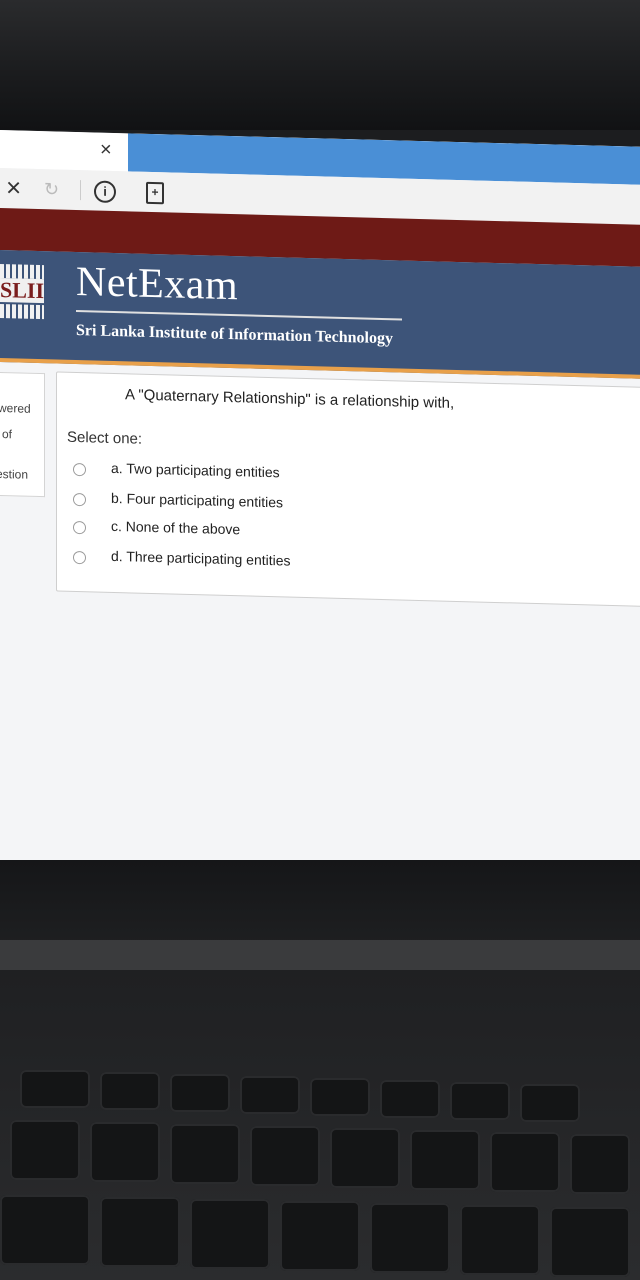 This screenshot has height=1280, width=640. Describe the element at coordinates (15, 408) in the screenshot. I see `nav-text-answered: wered` at that location.